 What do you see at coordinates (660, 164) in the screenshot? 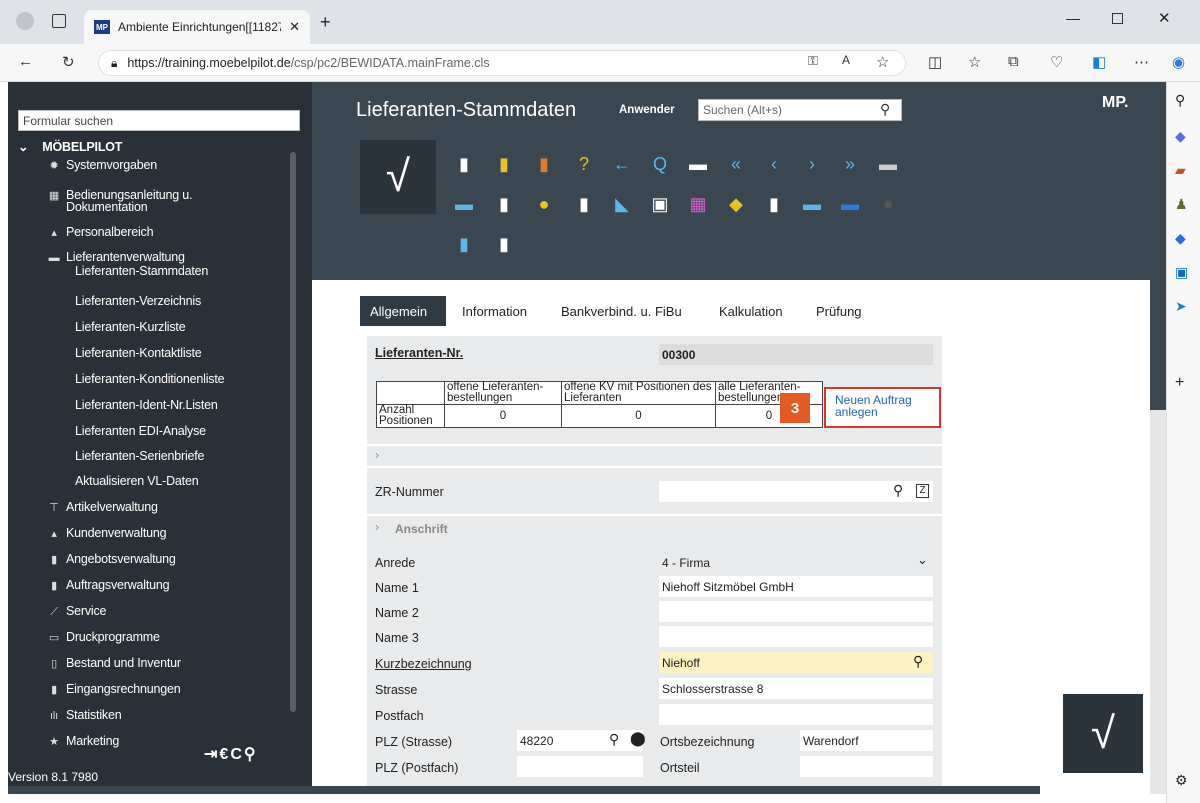
I see `search-icon: Q` at bounding box center [660, 164].